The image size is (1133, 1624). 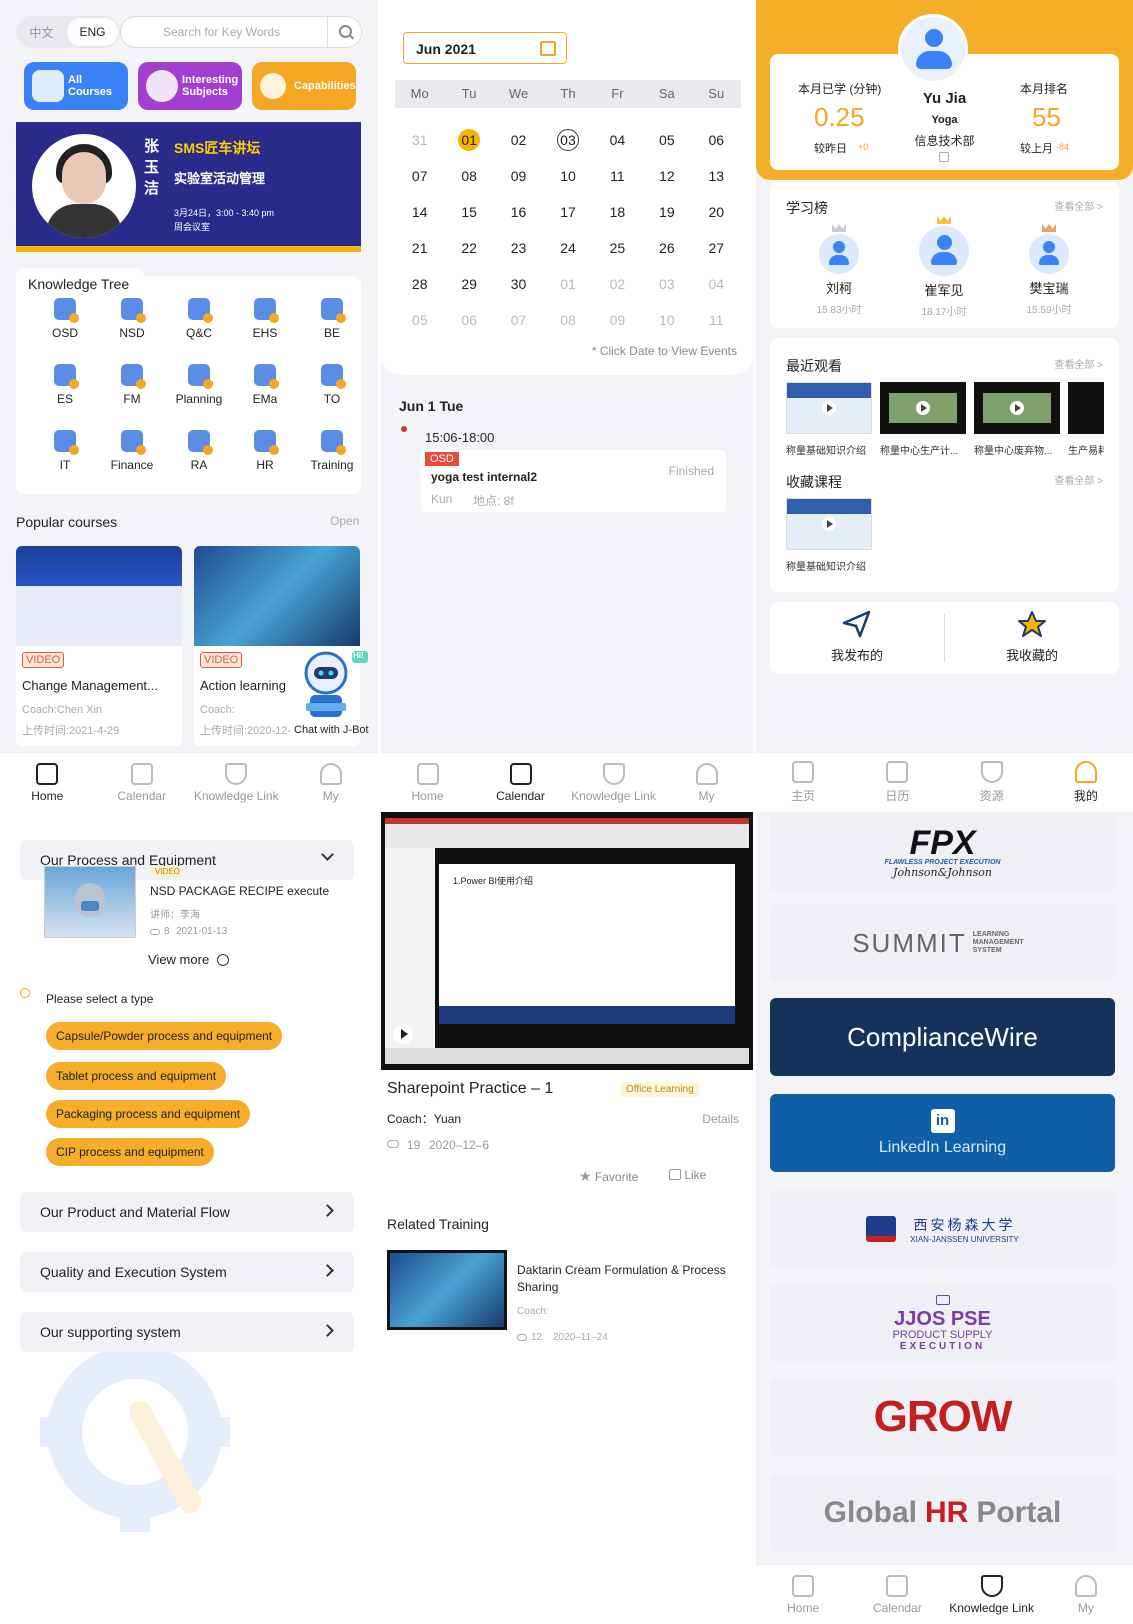 What do you see at coordinates (573, 481) in the screenshot?
I see `event-card: yoga test internal2 Finished Kun 地点: 8f` at bounding box center [573, 481].